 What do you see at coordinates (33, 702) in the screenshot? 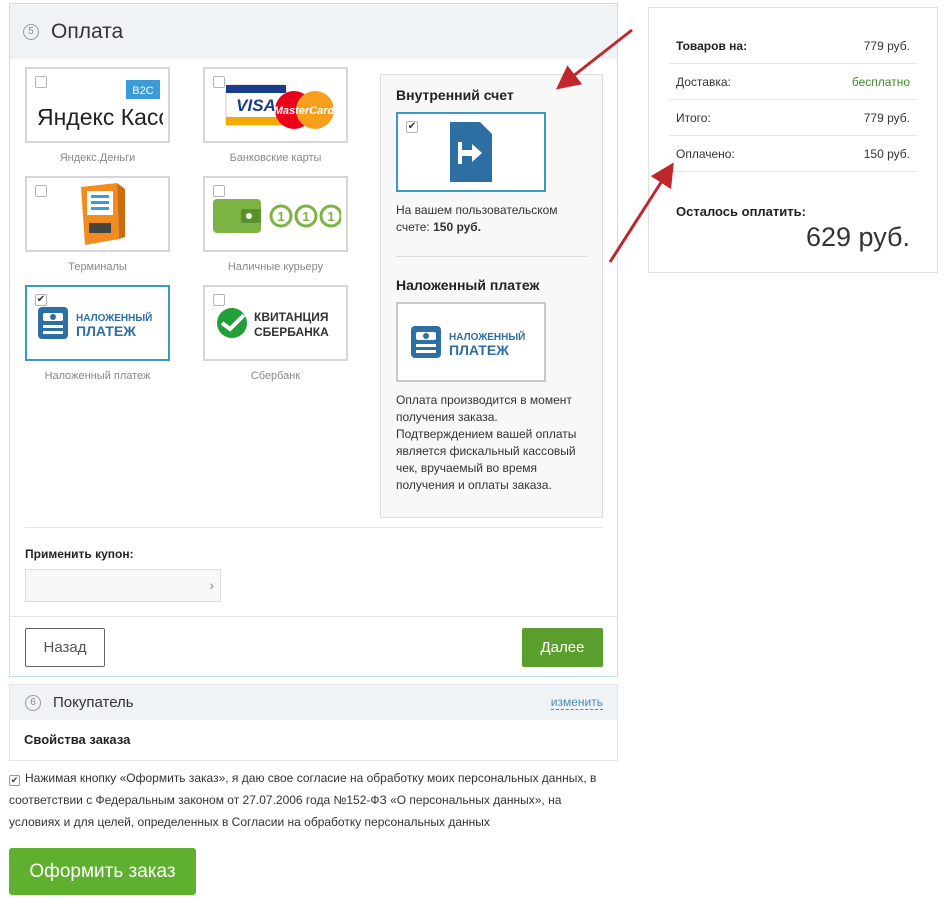
I see `step-number: 6` at bounding box center [33, 702].